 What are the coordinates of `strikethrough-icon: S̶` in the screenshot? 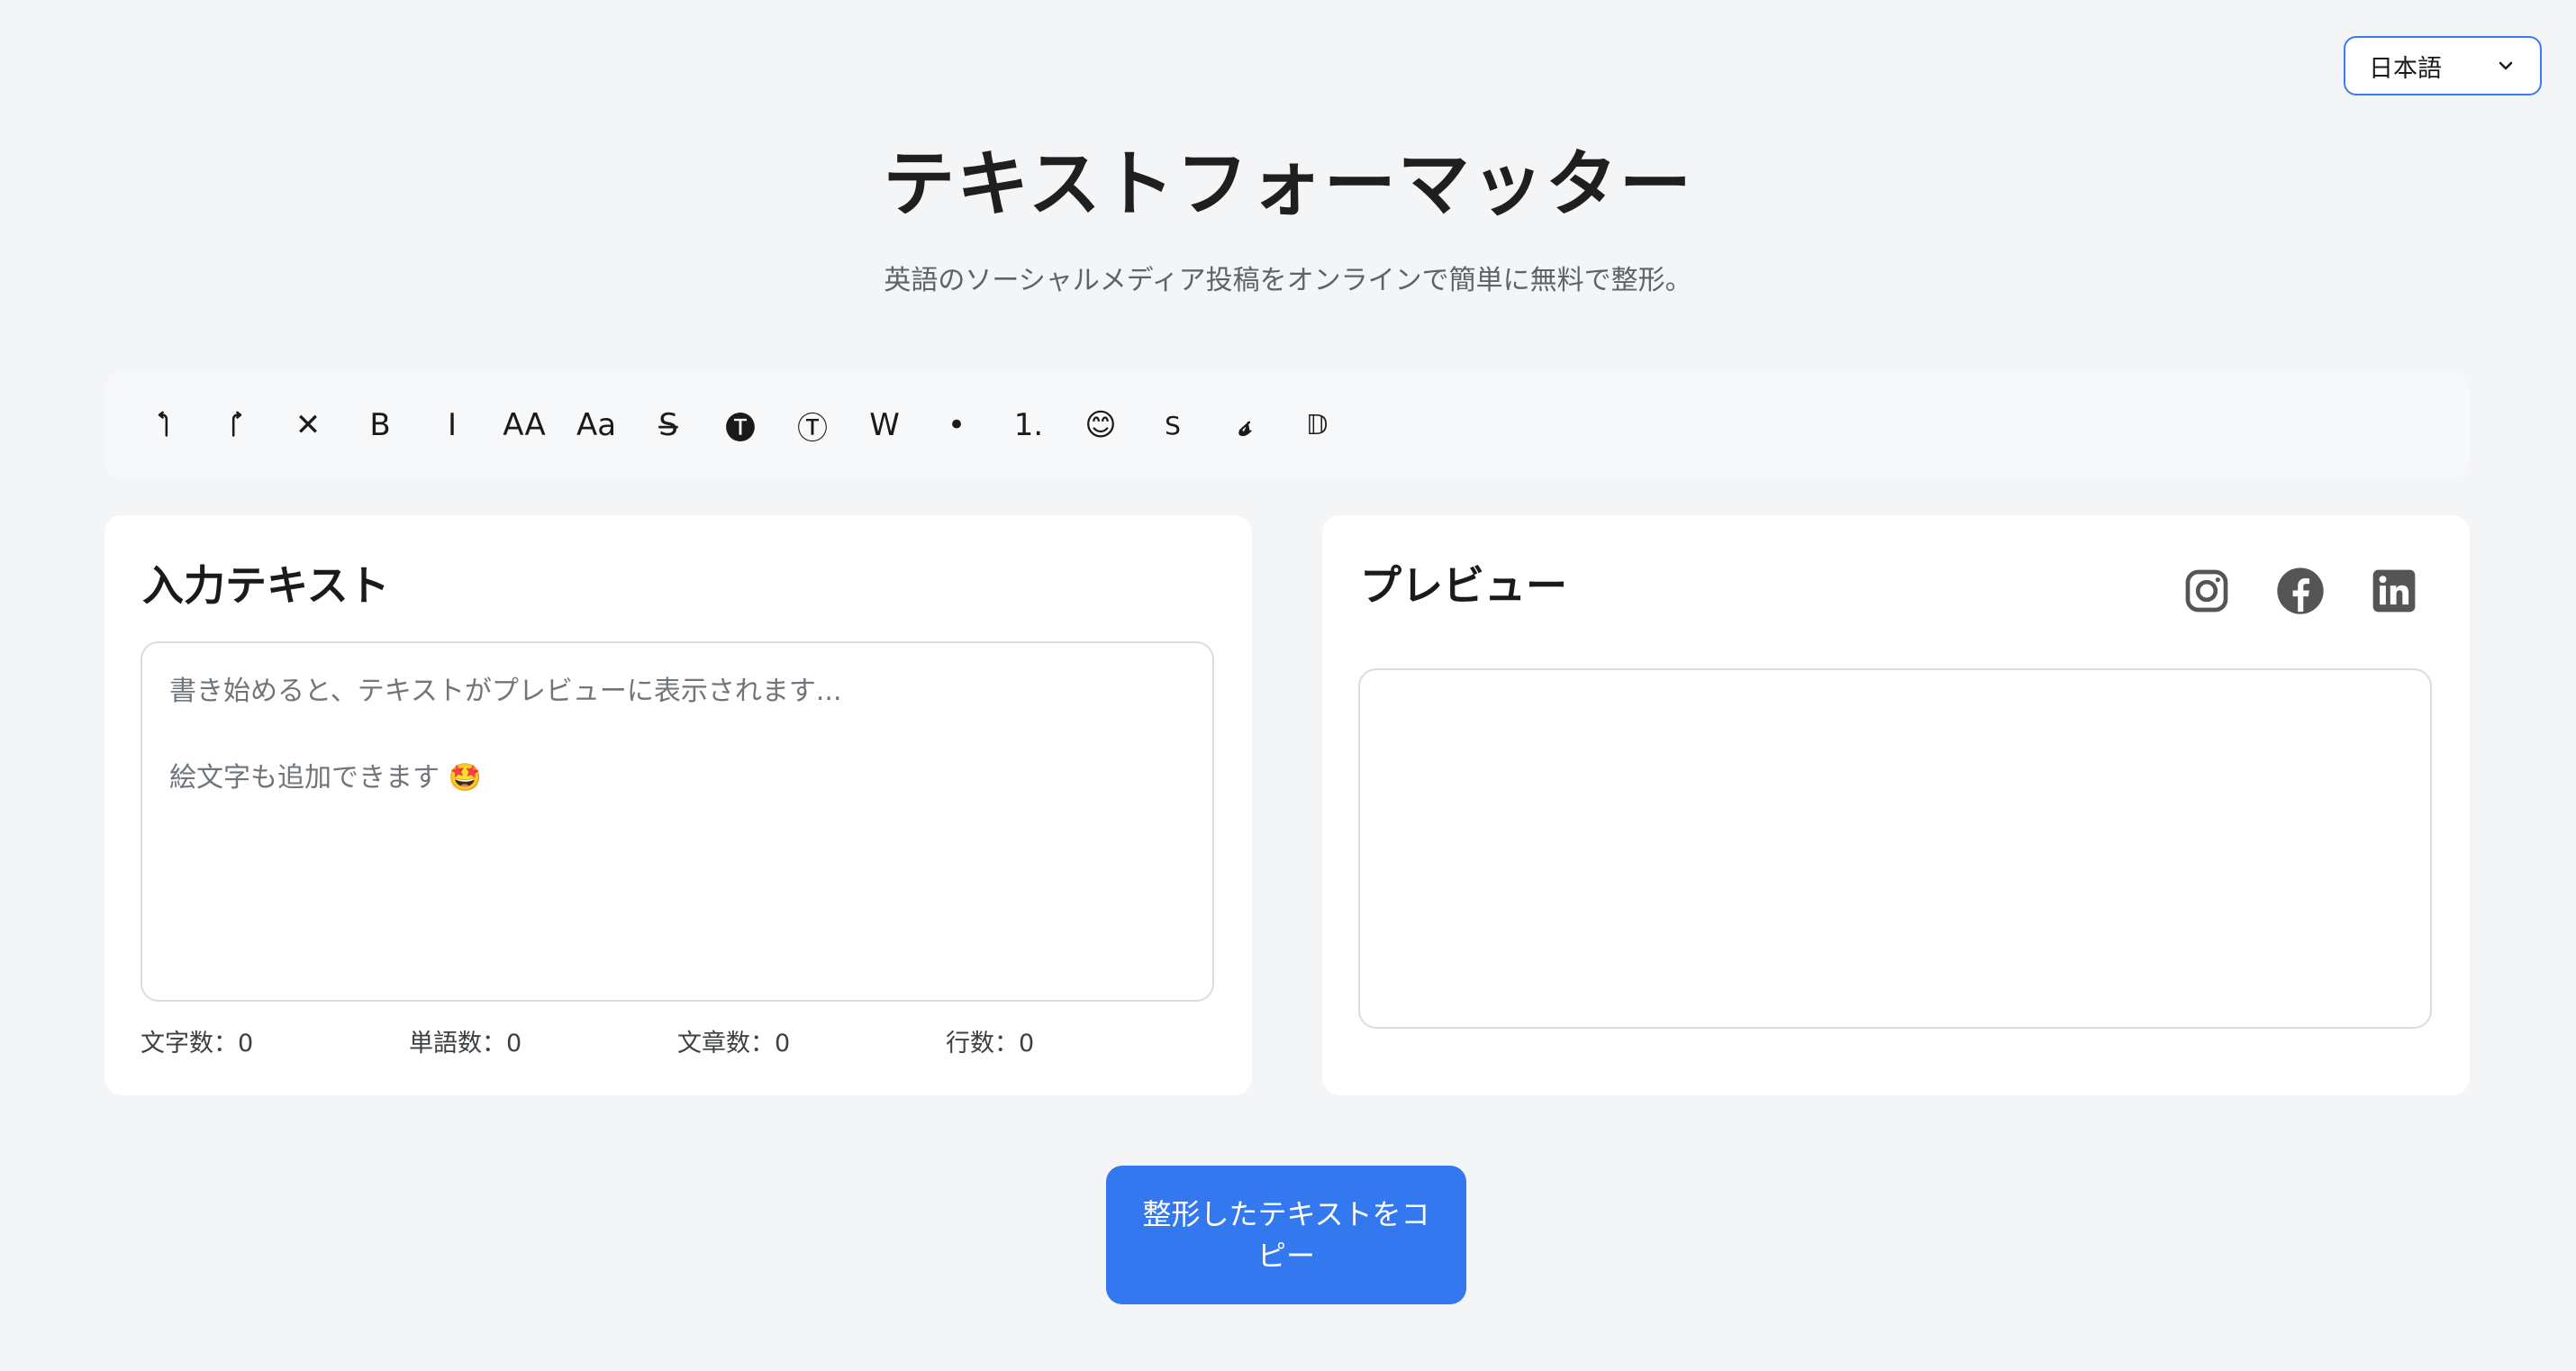 It's located at (668, 425).